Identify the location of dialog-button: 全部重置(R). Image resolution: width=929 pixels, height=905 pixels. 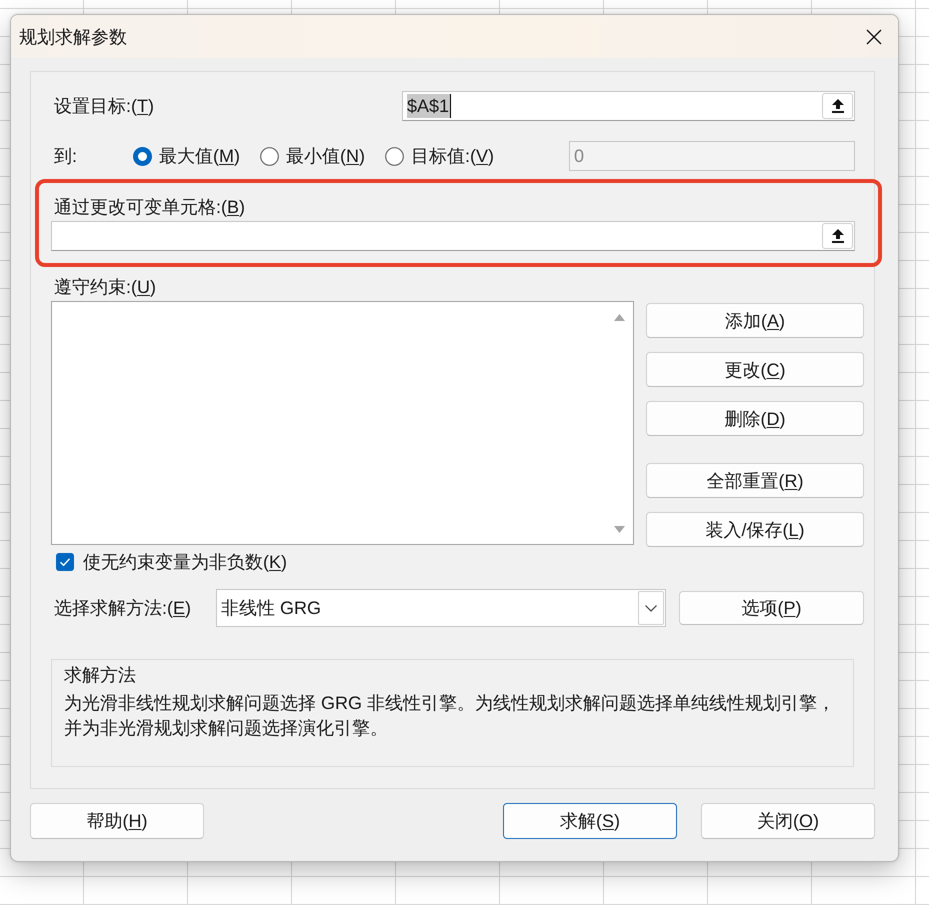
(755, 480).